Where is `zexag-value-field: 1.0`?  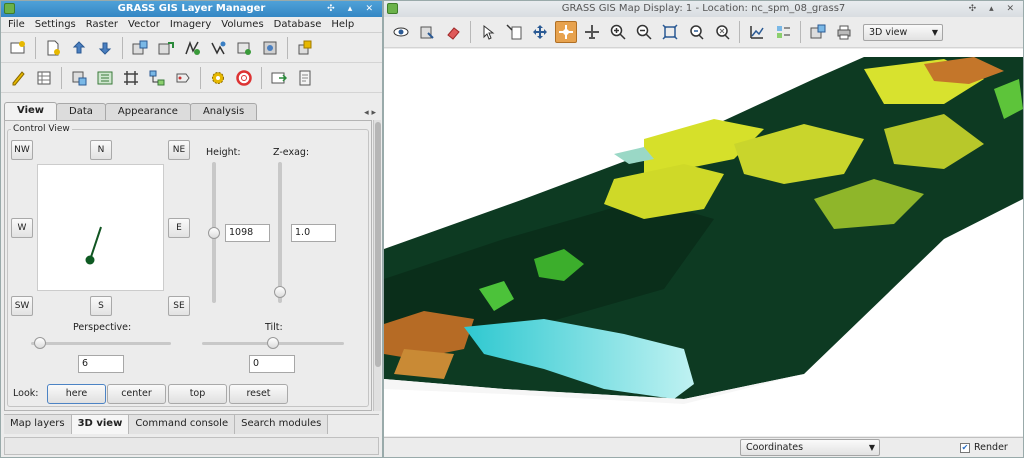
zexag-value-field: 1.0 is located at coordinates (313, 233).